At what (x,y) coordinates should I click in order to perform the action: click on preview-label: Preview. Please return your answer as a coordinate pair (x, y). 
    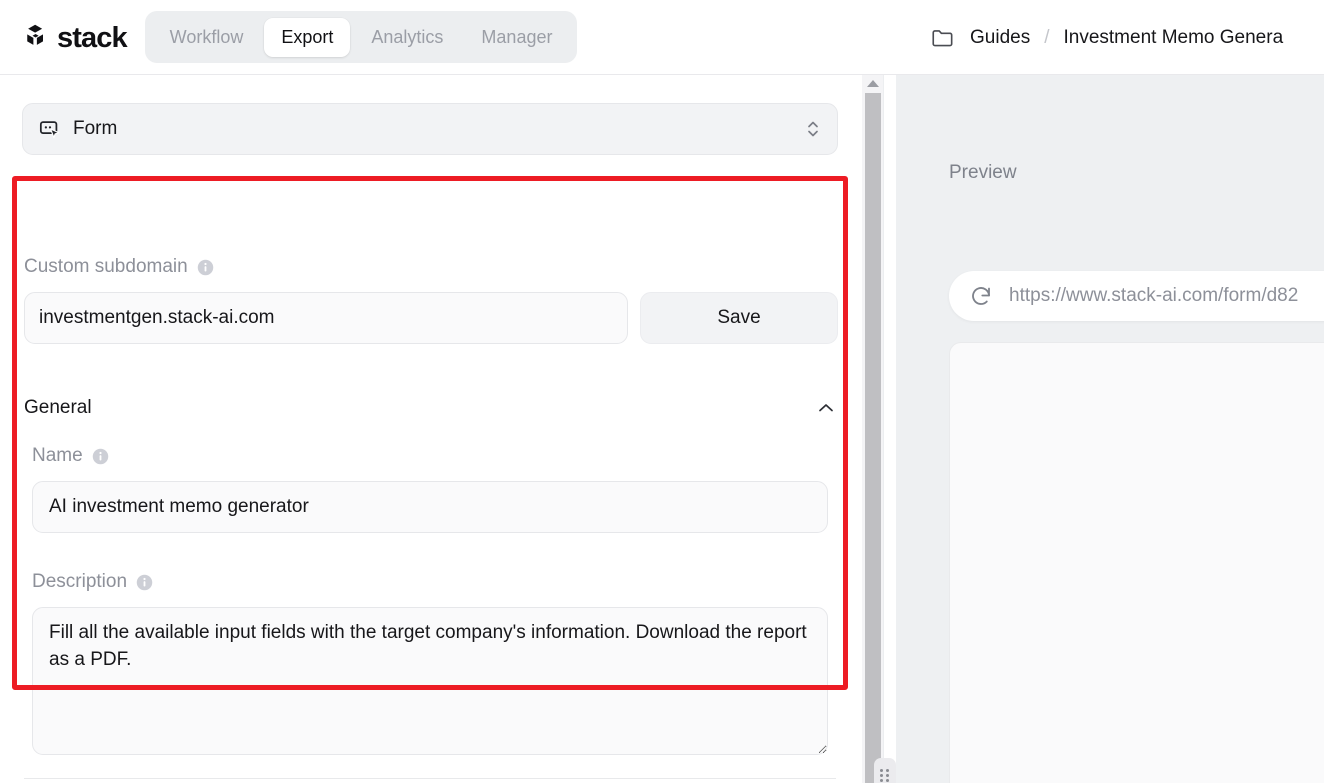
    Looking at the image, I should click on (983, 172).